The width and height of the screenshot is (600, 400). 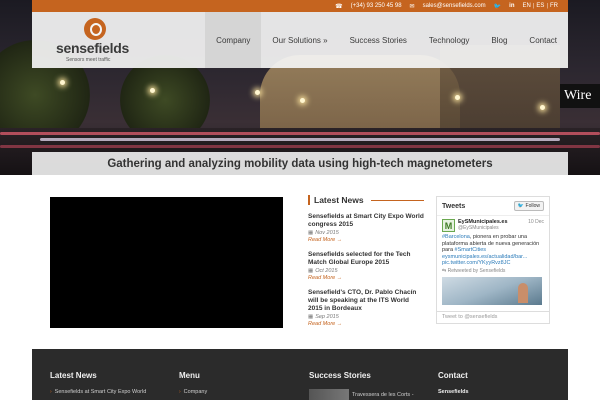 What do you see at coordinates (73, 375) in the screenshot?
I see `footer-news-heading: Latest News` at bounding box center [73, 375].